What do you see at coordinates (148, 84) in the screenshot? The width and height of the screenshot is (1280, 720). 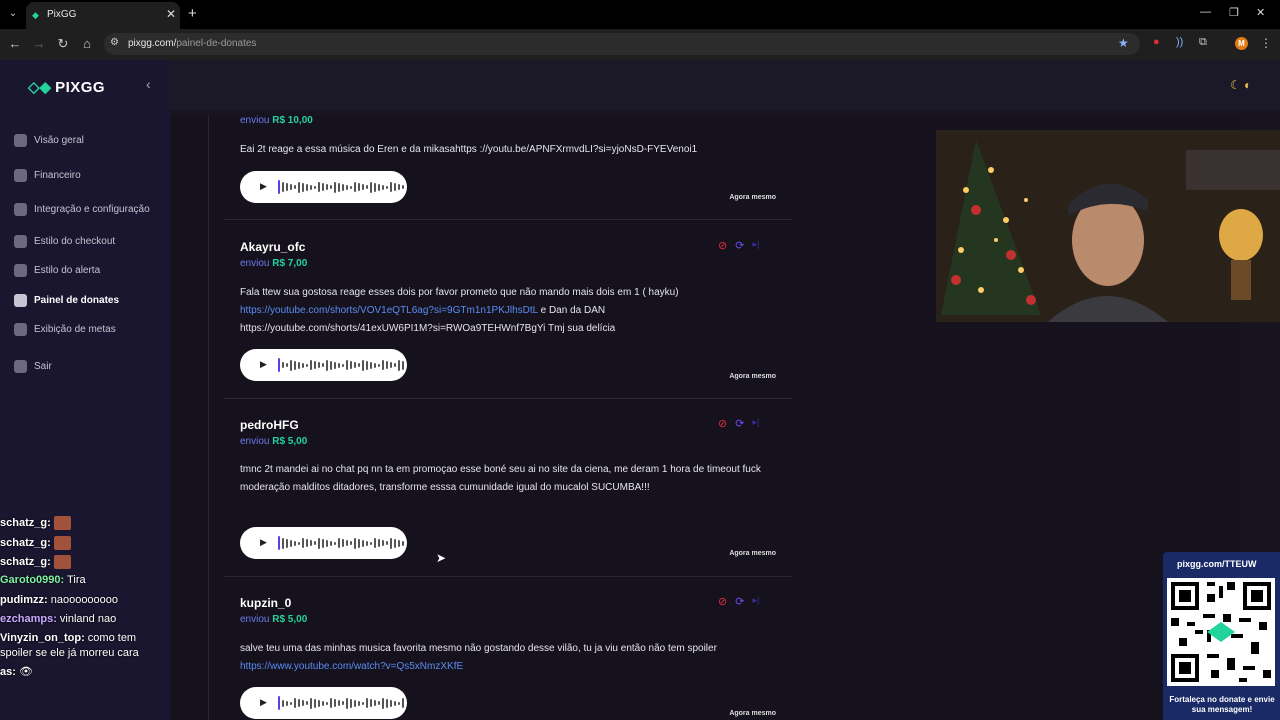 I see `collapse-sidebar-icon: ‹` at bounding box center [148, 84].